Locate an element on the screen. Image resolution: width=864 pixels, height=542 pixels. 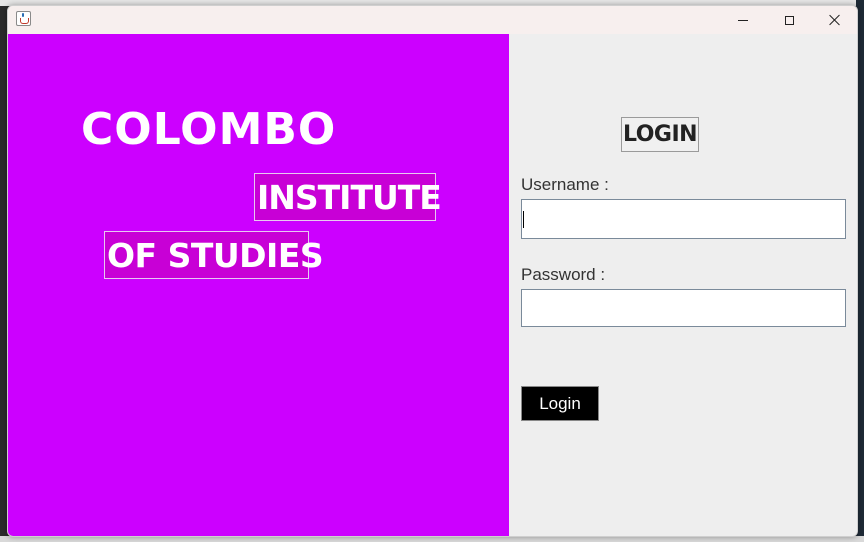
brand-title-of-studies: OF STUDIES is located at coordinates (214, 255).